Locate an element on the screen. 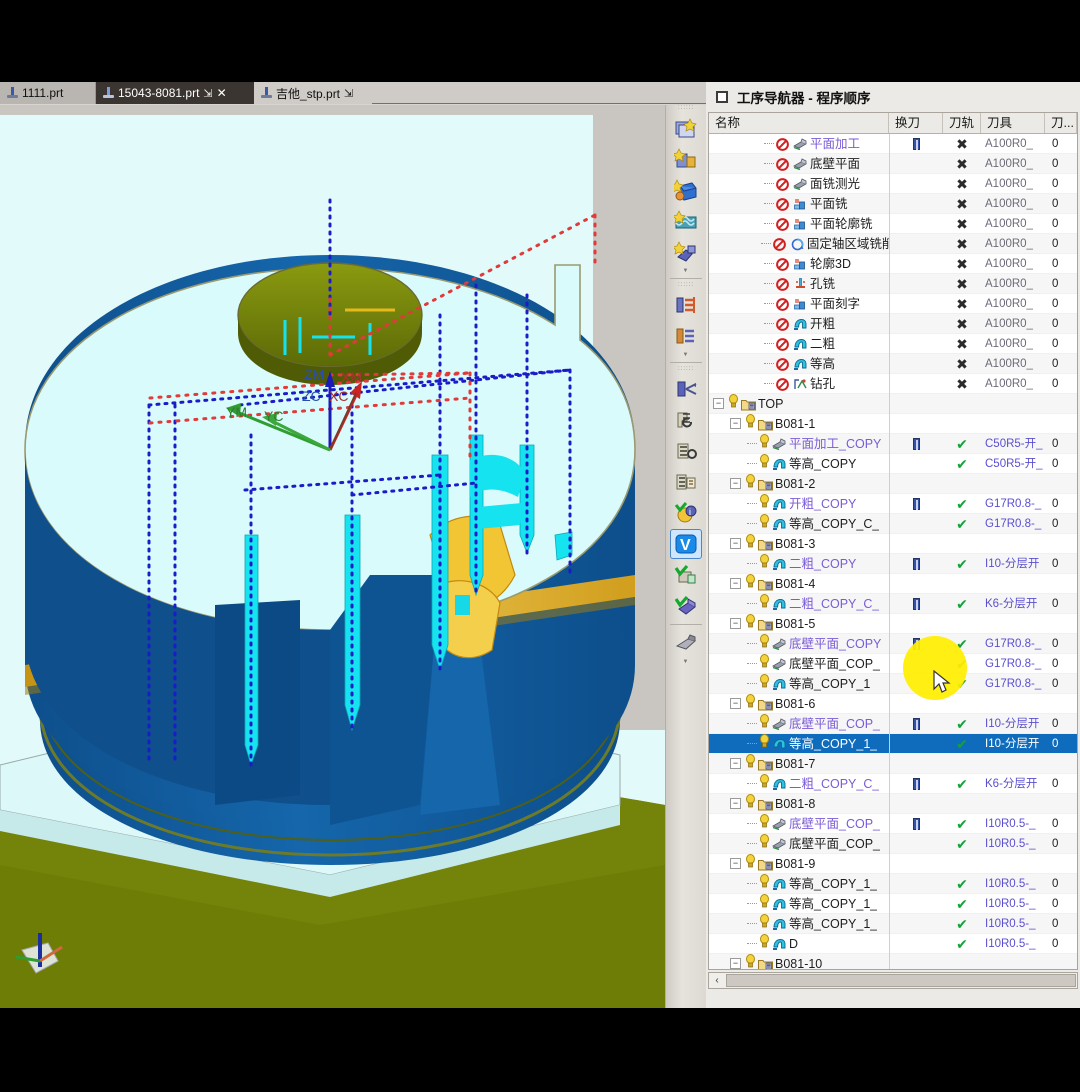  tree-row-name-cell: − B081-3 is located at coordinates (799, 543).